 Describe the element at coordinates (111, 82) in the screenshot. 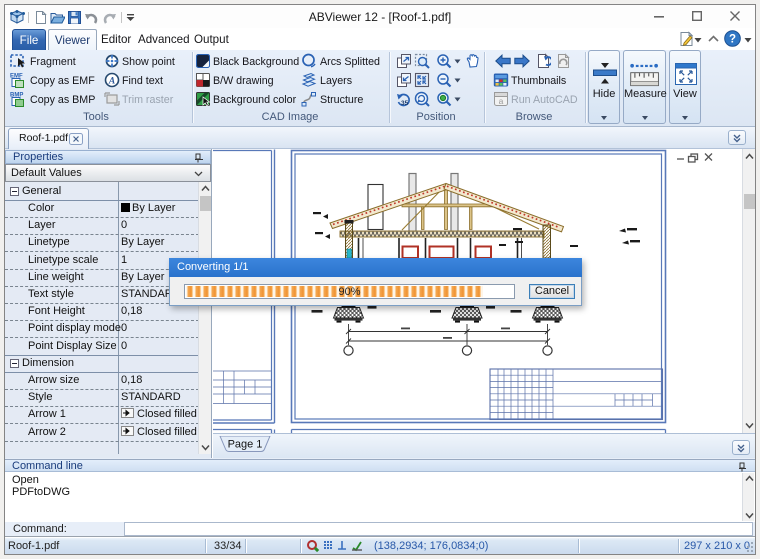

I see `svg-text: A` at that location.